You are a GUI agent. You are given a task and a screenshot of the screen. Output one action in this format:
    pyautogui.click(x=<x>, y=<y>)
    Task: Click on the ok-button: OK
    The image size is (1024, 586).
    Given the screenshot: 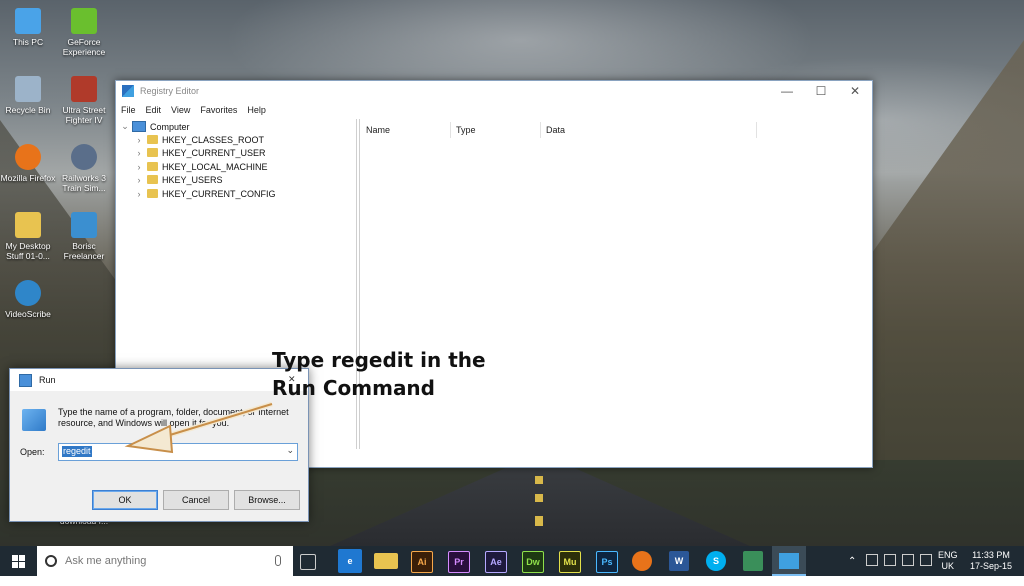 What is the action you would take?
    pyautogui.click(x=125, y=500)
    